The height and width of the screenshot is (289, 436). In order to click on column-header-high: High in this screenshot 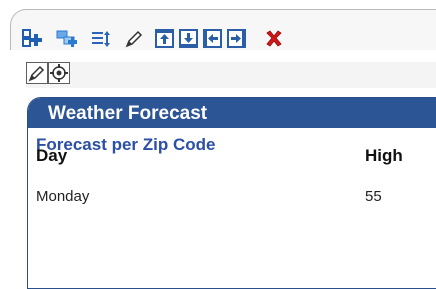, I will do `click(384, 155)`.